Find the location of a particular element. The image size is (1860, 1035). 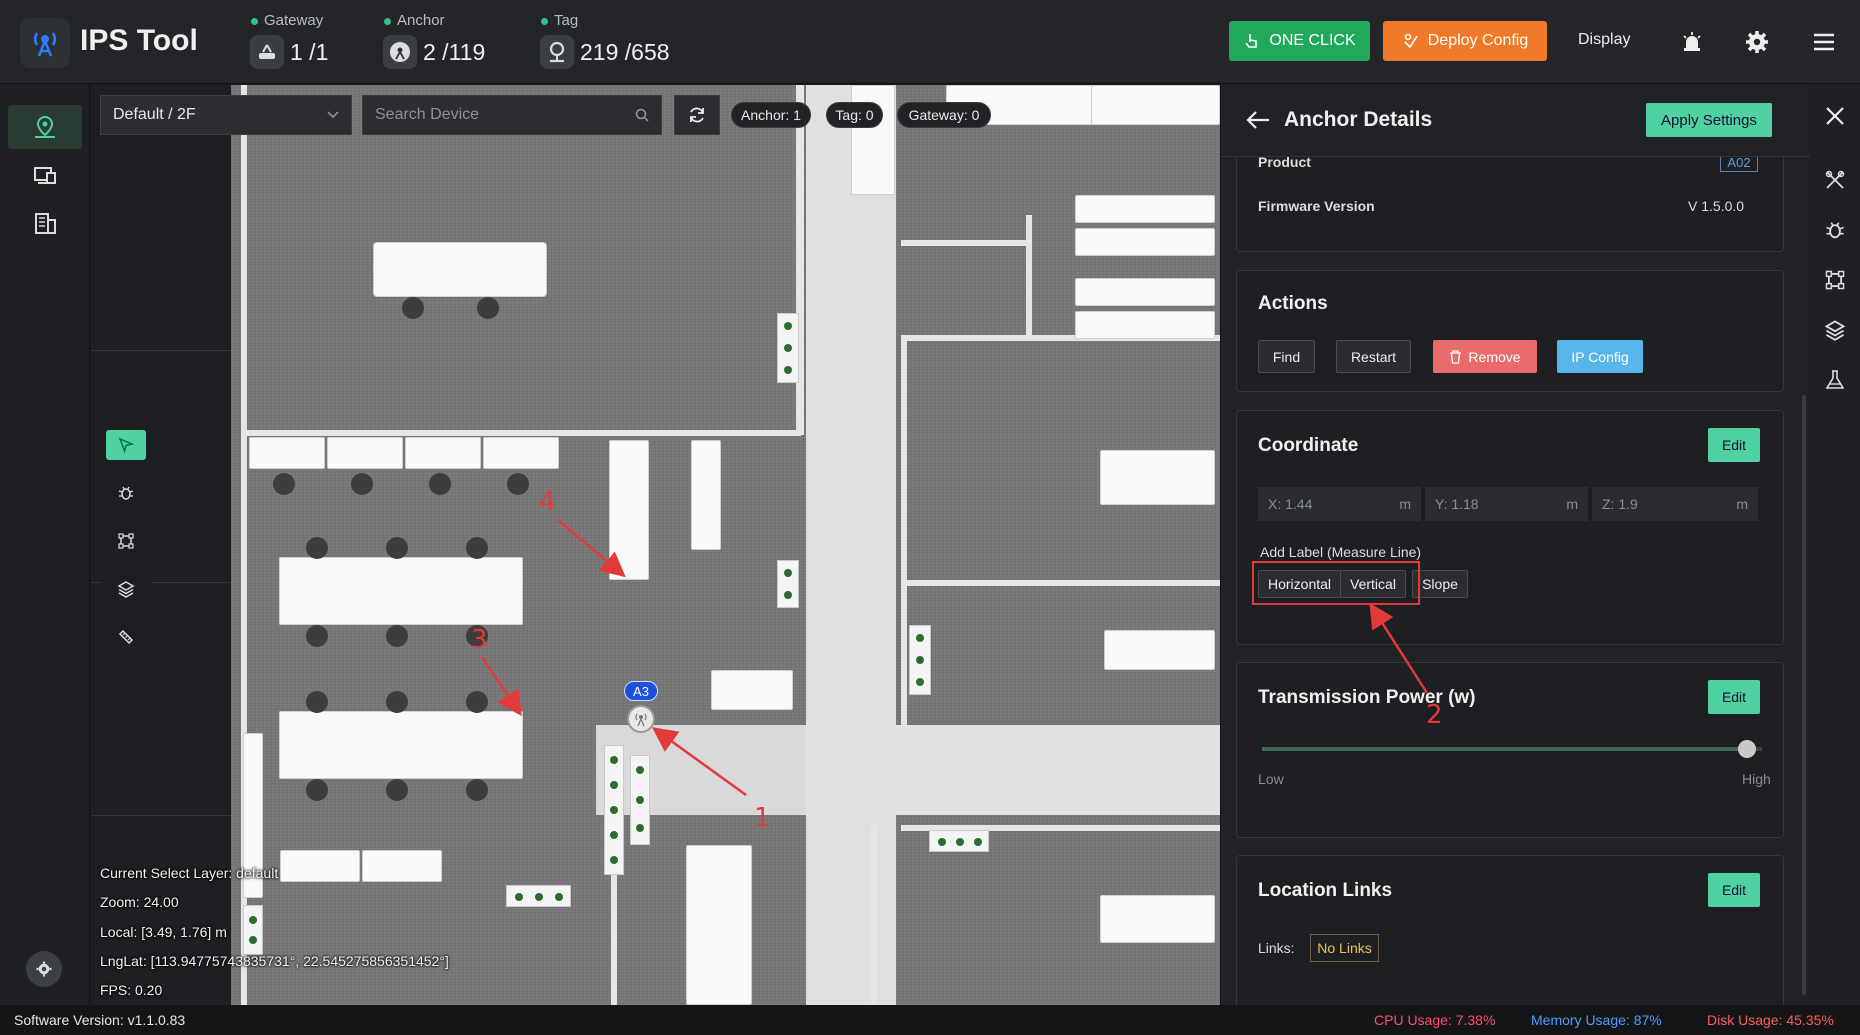

settings-round-button is located at coordinates (44, 969).